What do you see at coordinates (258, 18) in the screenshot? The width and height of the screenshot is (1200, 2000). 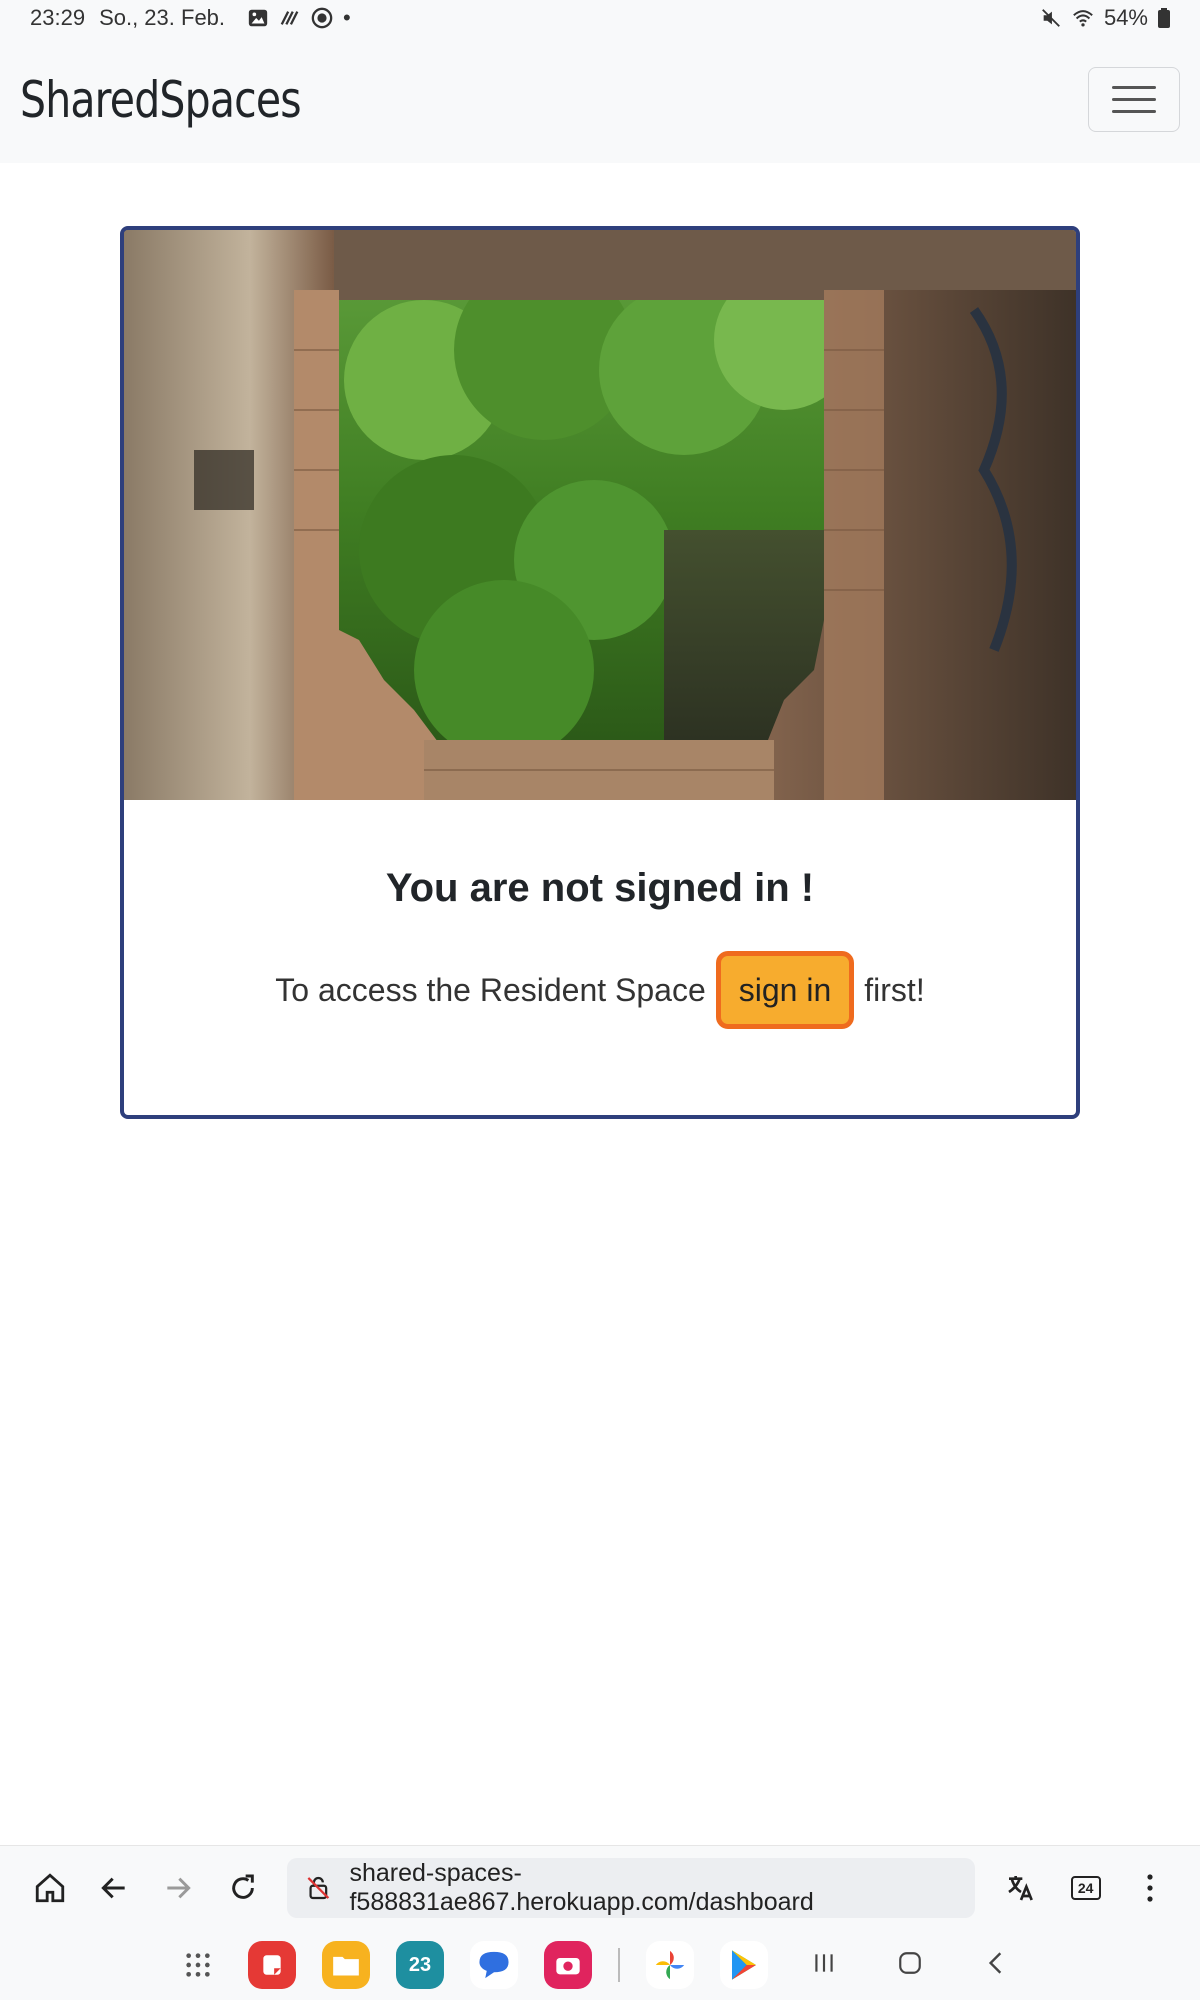 I see `gallery-notification-icon` at bounding box center [258, 18].